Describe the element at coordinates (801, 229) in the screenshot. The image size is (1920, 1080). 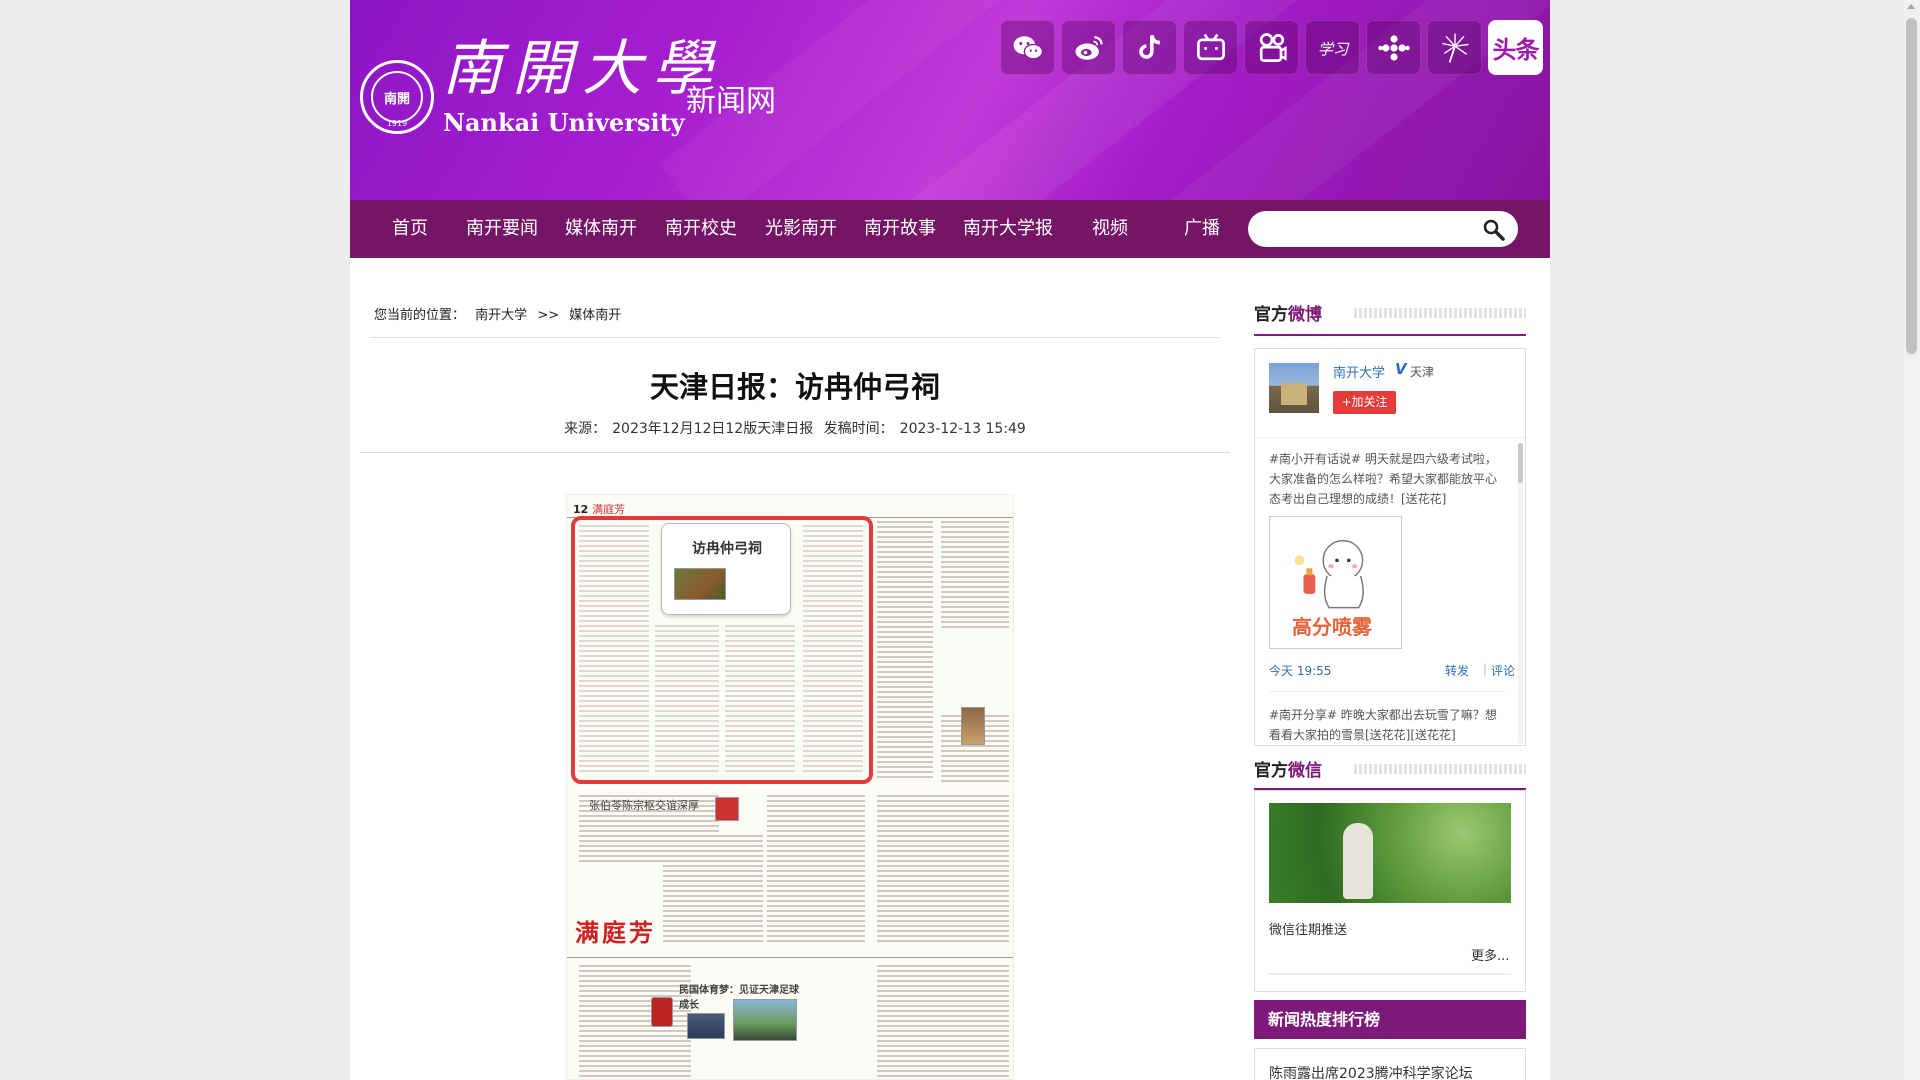
I see `nav-item-photos: 光影南开` at that location.